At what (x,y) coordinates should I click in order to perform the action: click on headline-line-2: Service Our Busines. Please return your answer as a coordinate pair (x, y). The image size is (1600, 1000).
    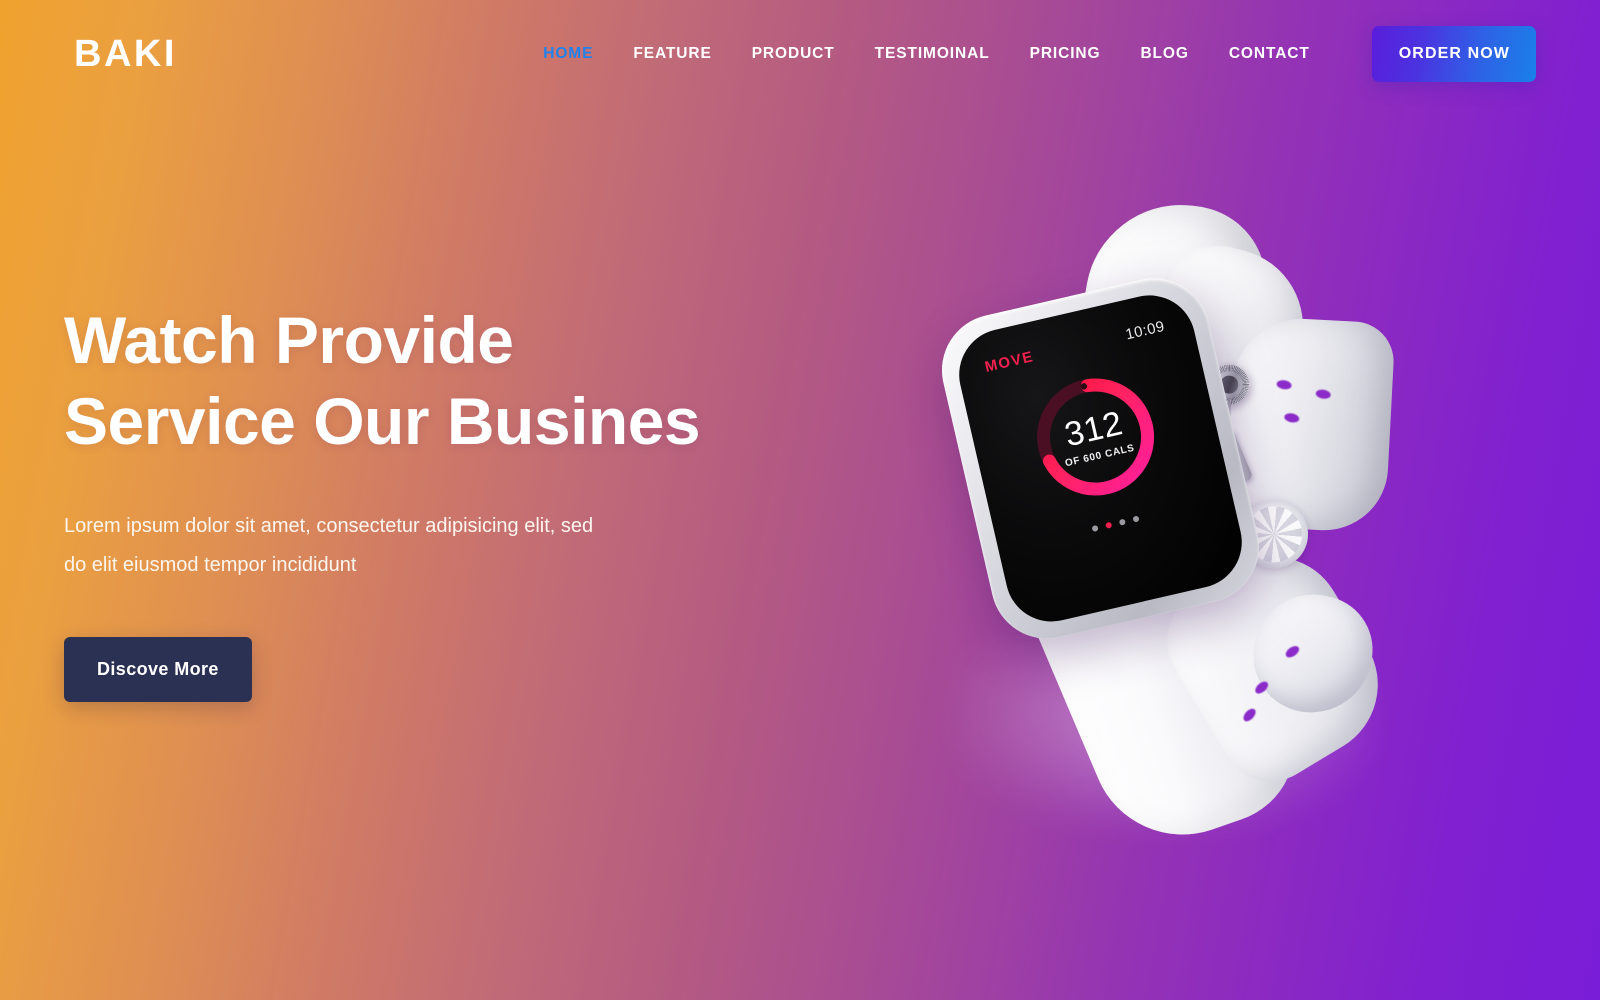
    Looking at the image, I should click on (382, 420).